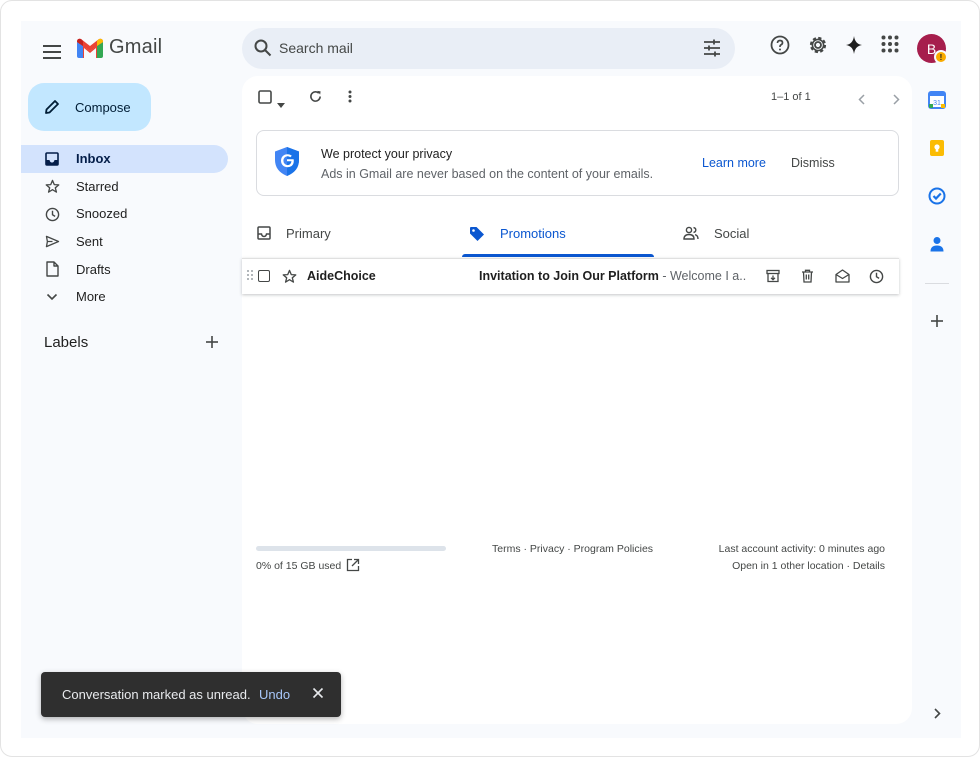  What do you see at coordinates (250, 275) in the screenshot?
I see `drag-handle-icon` at bounding box center [250, 275].